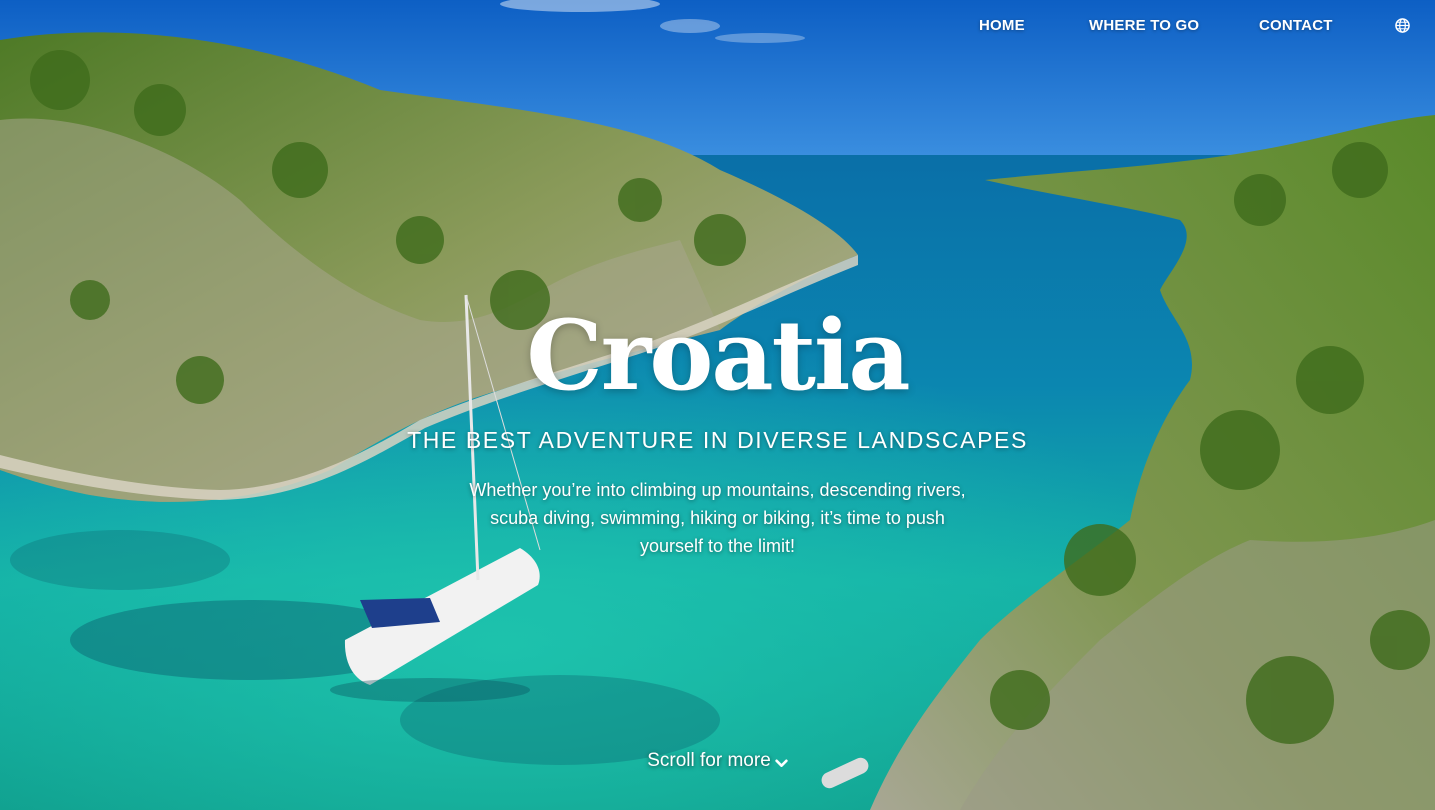 The image size is (1435, 810). What do you see at coordinates (1144, 25) in the screenshot?
I see `nav-where-to-go-link: WHERE TO GO` at bounding box center [1144, 25].